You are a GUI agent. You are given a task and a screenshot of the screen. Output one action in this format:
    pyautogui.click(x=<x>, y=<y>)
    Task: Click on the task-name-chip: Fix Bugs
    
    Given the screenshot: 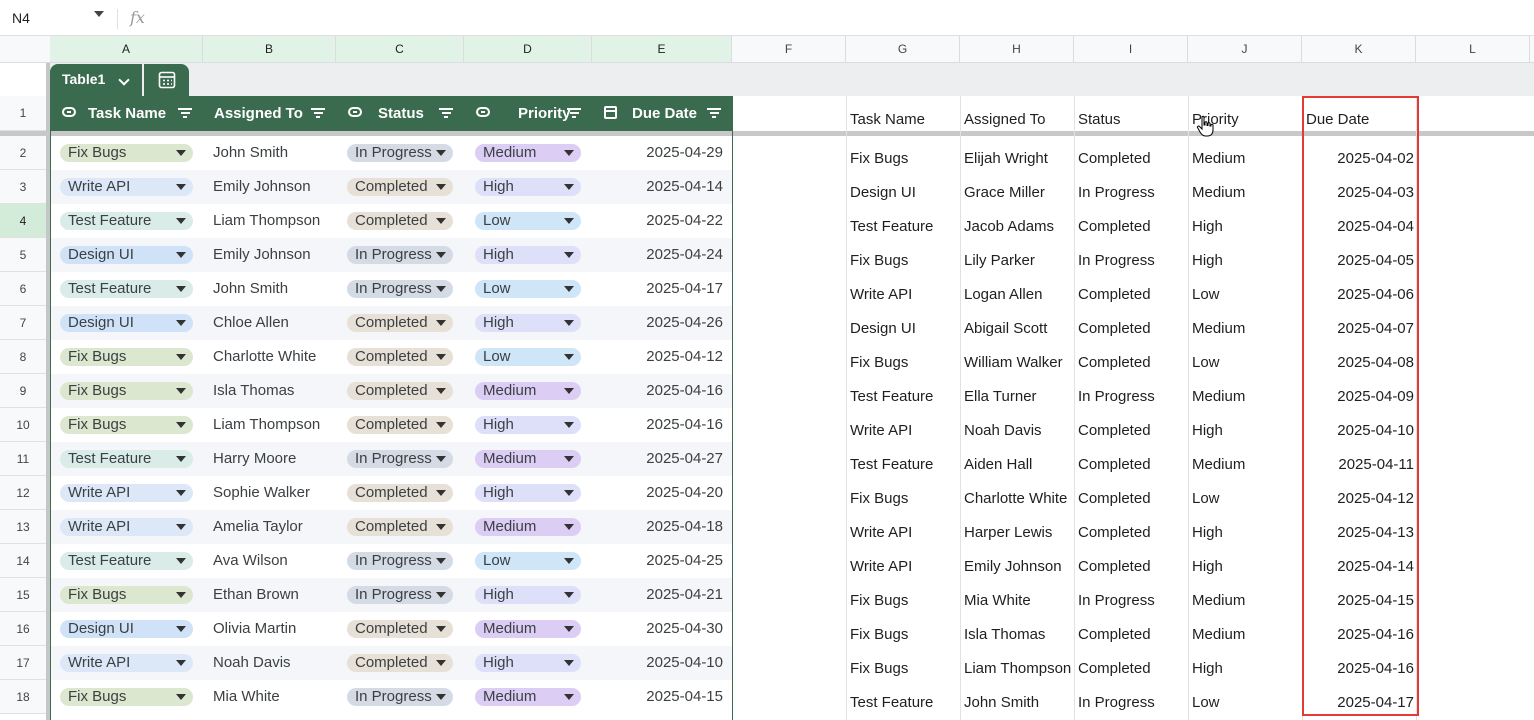 What is the action you would take?
    pyautogui.click(x=126, y=697)
    